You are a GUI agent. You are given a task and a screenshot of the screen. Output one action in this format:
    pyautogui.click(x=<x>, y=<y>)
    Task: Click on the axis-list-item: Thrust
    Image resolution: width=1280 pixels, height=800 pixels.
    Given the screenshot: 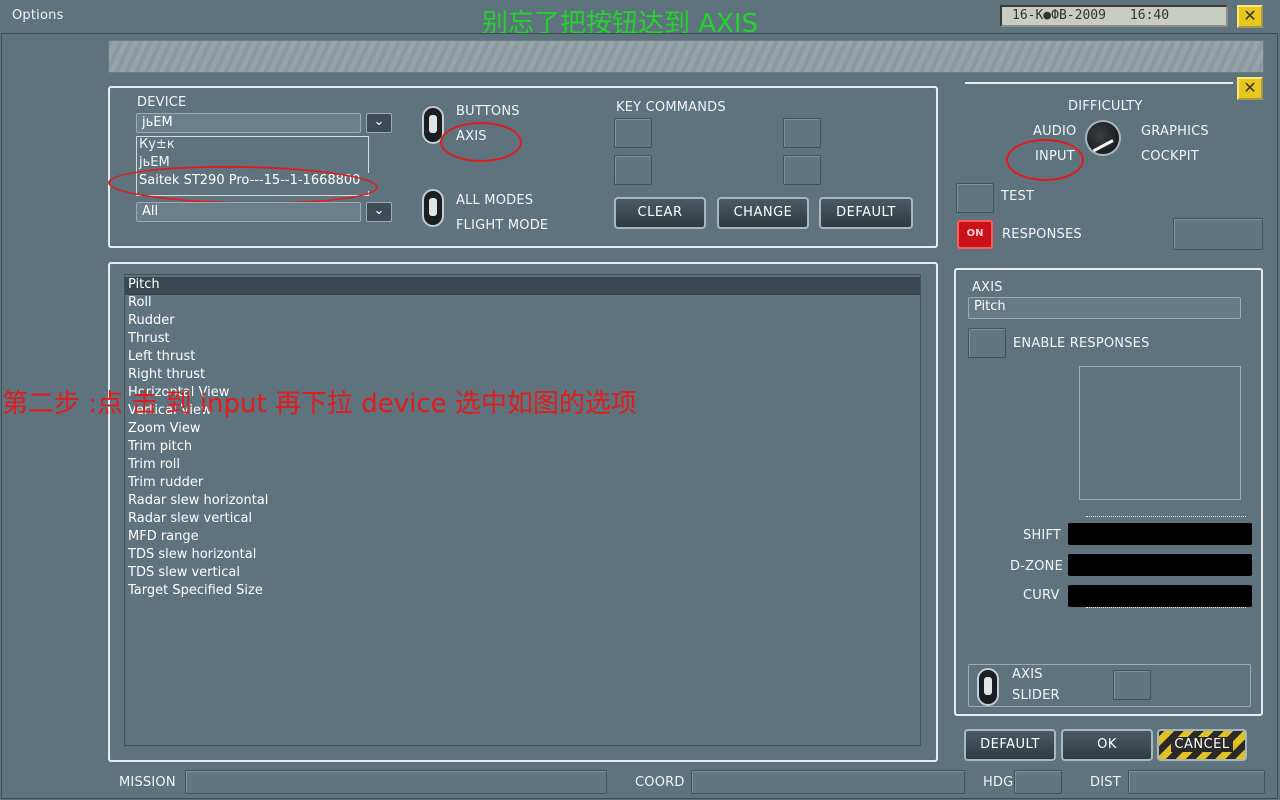 What is the action you would take?
    pyautogui.click(x=149, y=340)
    